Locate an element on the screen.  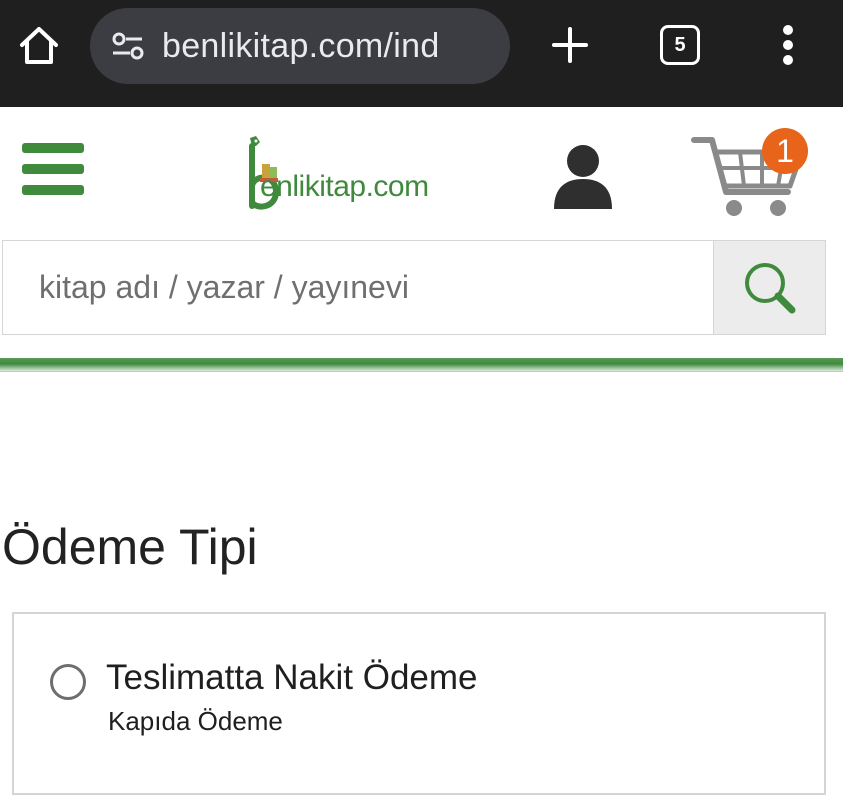
header-divider is located at coordinates (421, 365).